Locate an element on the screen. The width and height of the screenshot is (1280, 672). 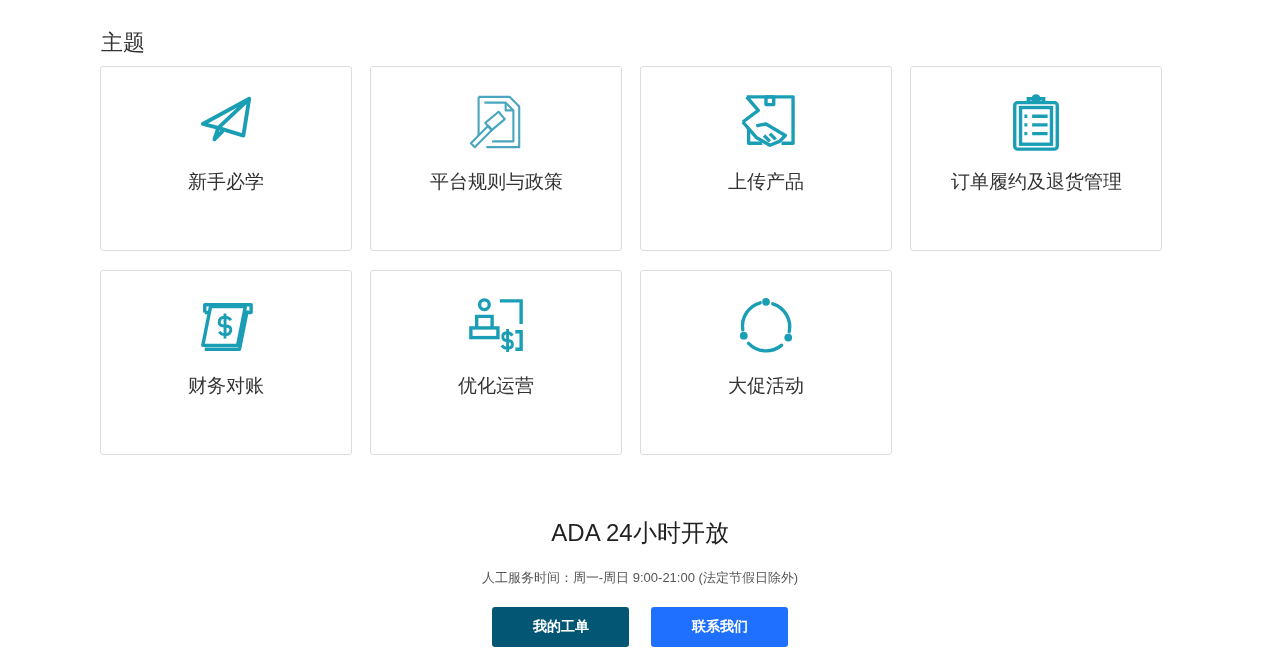
contact-button: 联系我们 is located at coordinates (719, 627).